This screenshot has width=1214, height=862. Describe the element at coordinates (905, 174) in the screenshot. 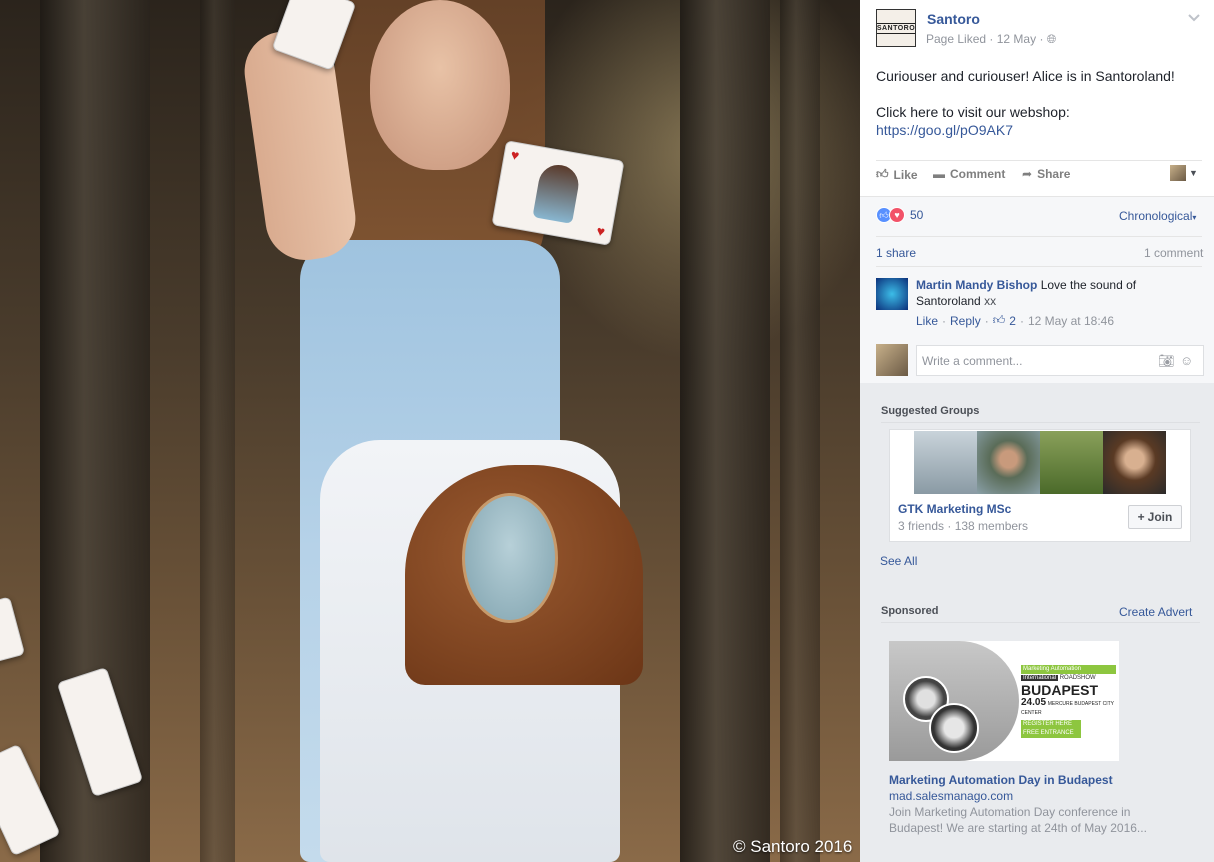

I see `like-label: Like` at that location.